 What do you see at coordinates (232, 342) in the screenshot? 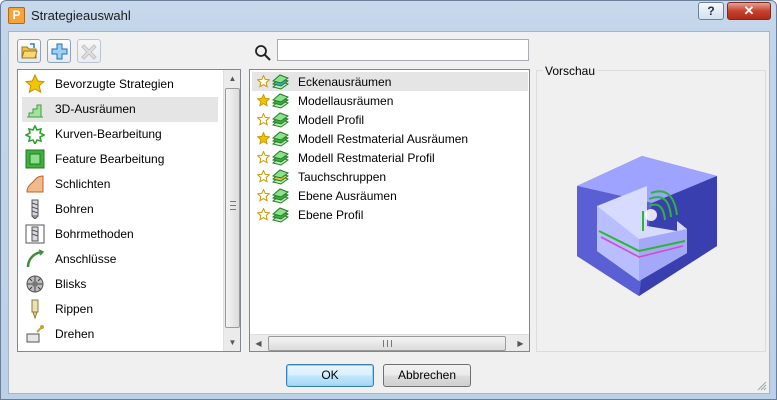
I see `scroll-down-arrow-icon: ▼` at bounding box center [232, 342].